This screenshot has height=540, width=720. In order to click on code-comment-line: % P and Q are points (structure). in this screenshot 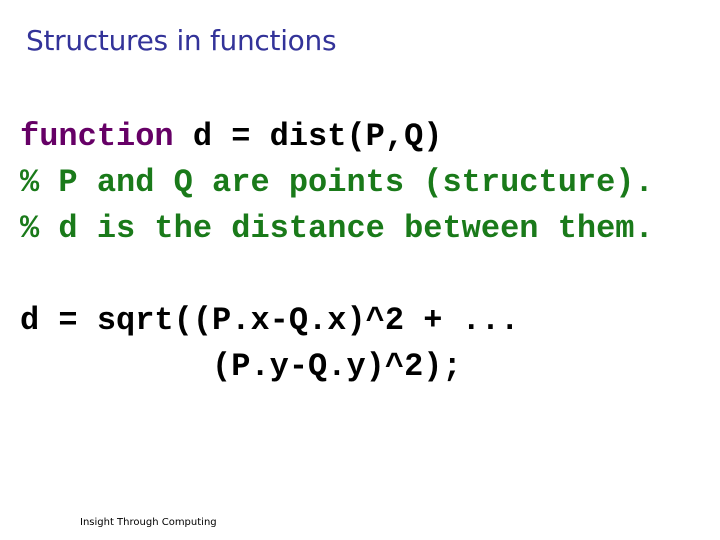, I will do `click(337, 182)`.